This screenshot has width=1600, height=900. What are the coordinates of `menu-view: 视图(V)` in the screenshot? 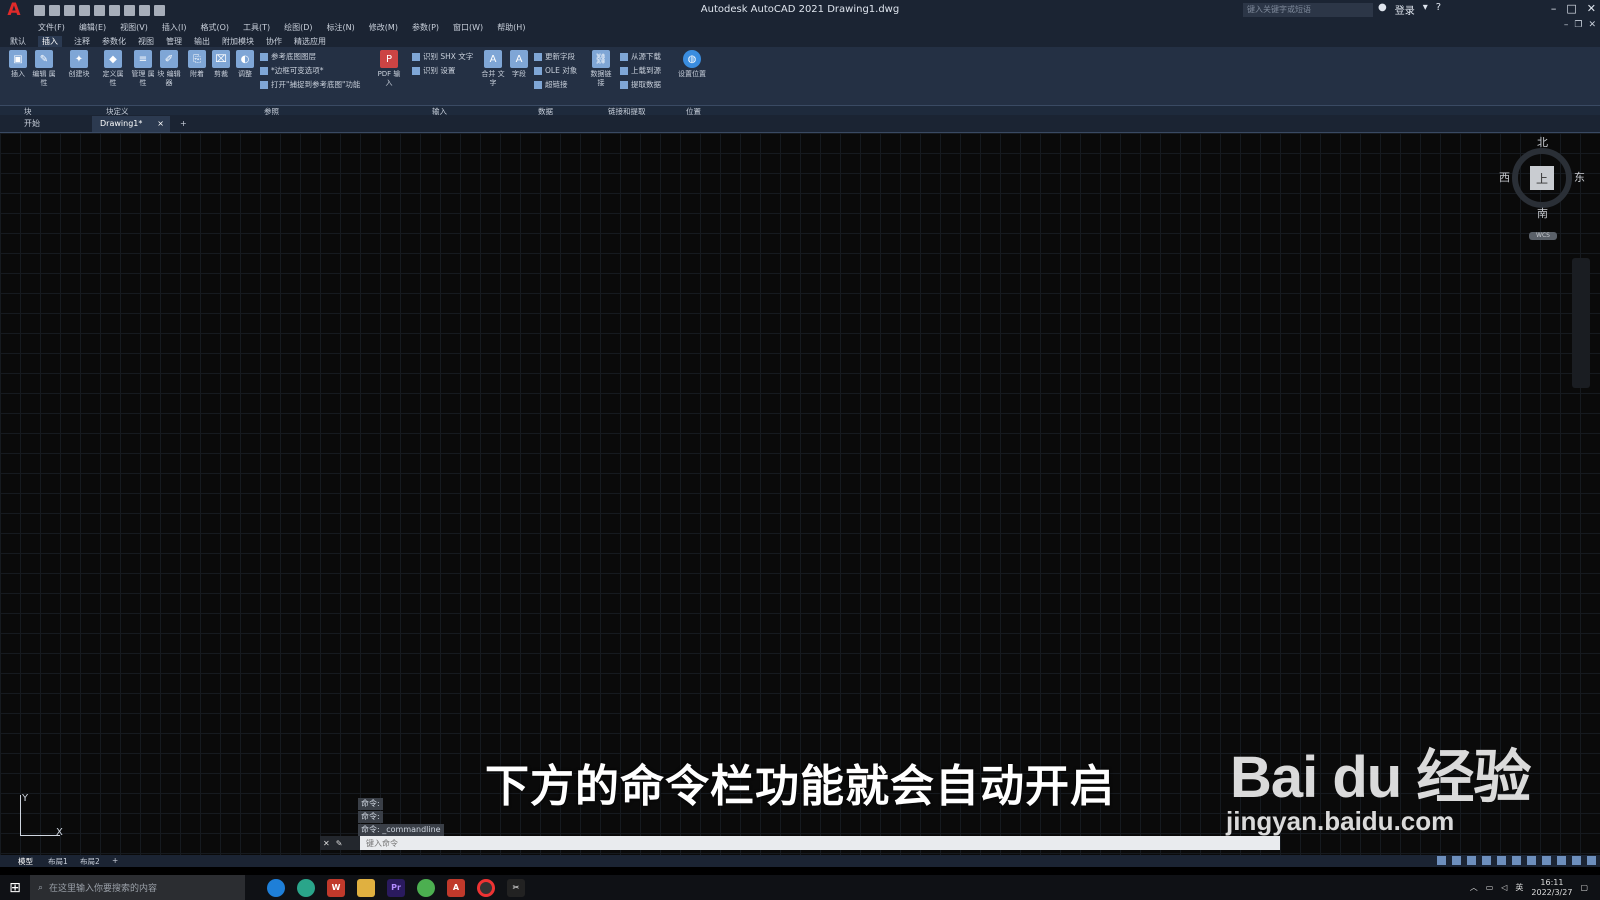 It's located at (134, 27).